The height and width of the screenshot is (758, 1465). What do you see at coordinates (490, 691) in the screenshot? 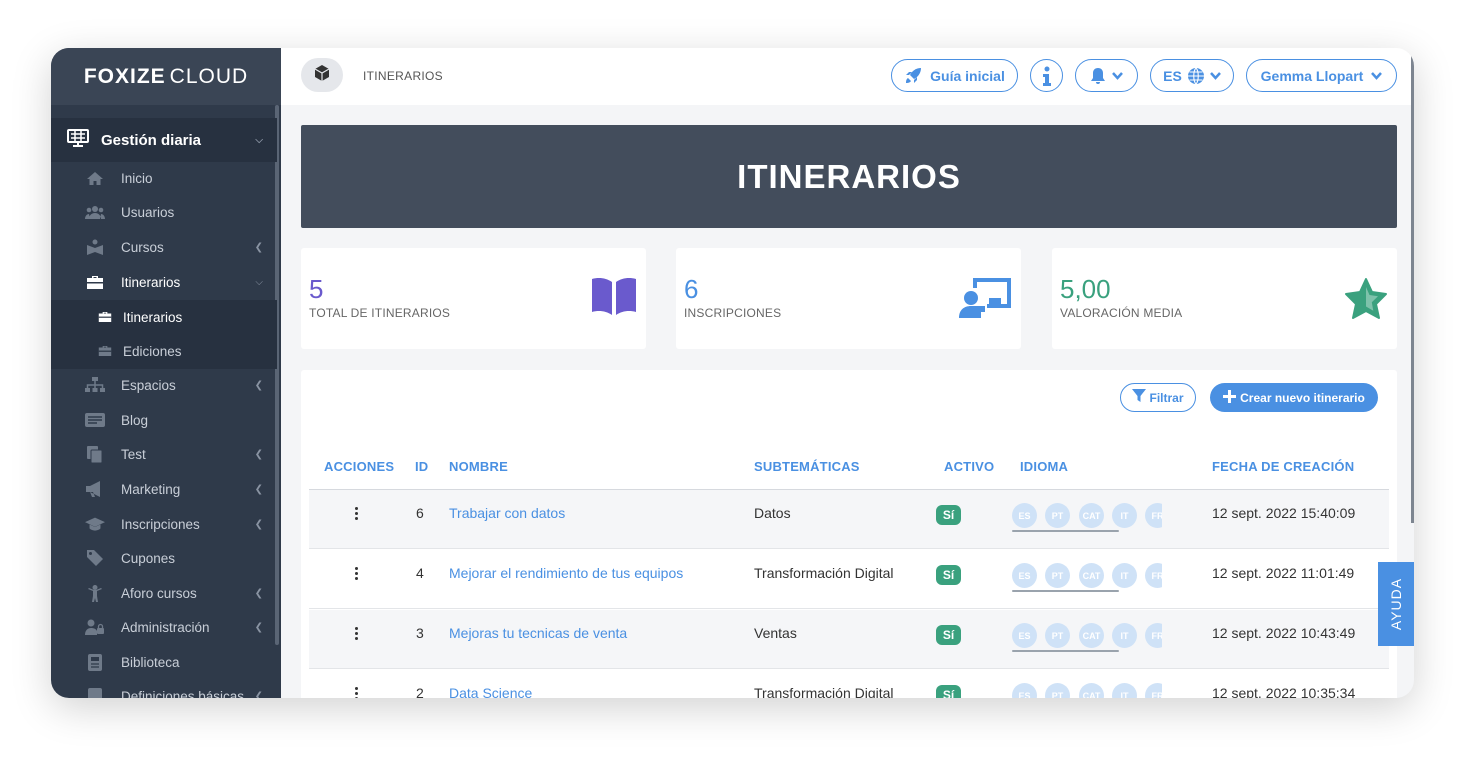
I see `row-name-link: Data Science` at bounding box center [490, 691].